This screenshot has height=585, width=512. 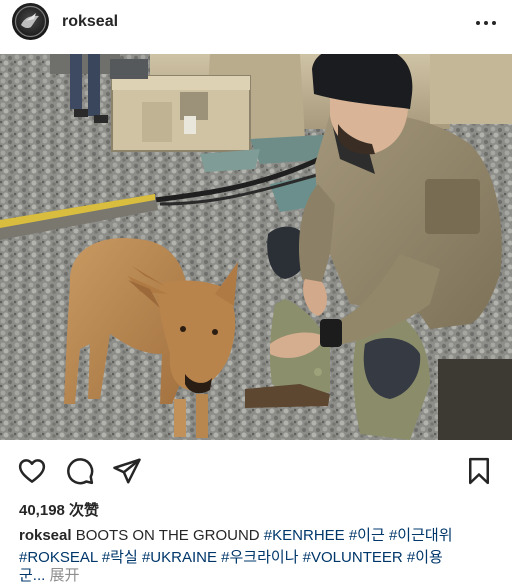 I want to click on save-button, so click(x=479, y=471).